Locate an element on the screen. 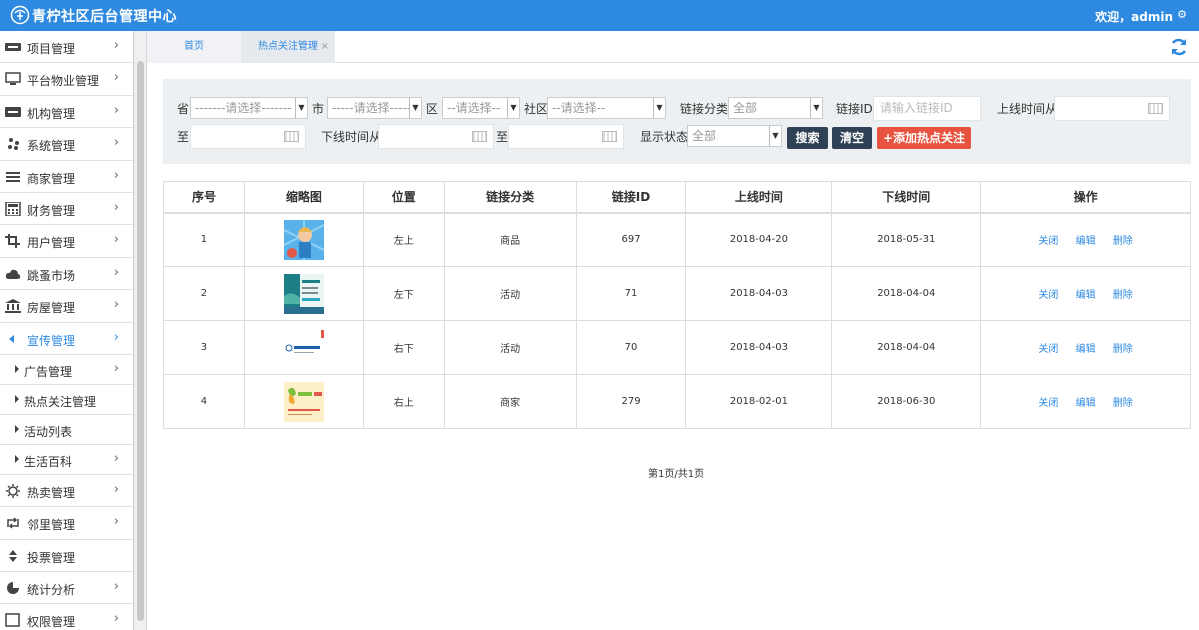 The width and height of the screenshot is (1199, 630). sidebar-item-institutions: 机构管理 › is located at coordinates (66, 112).